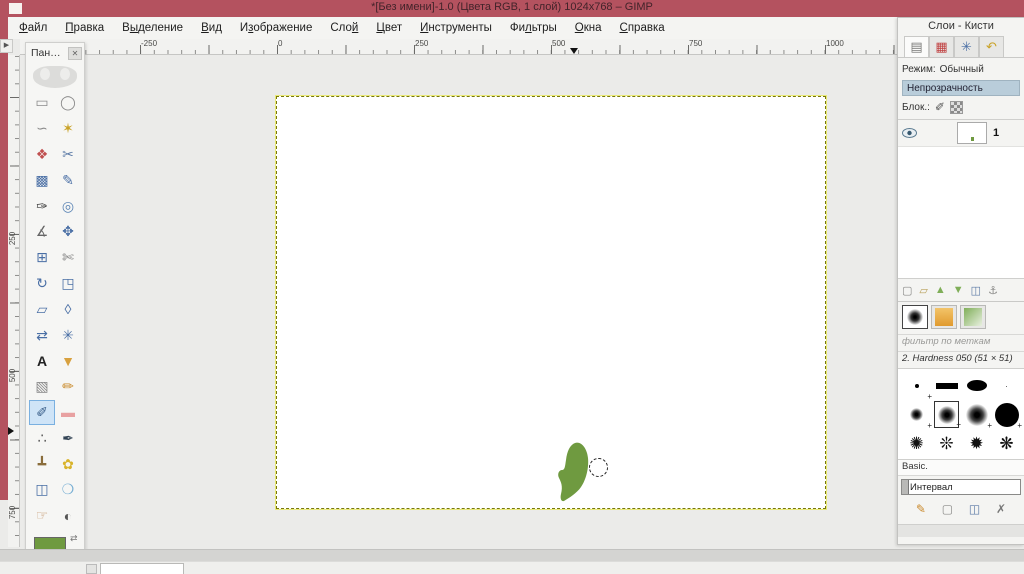  Describe the element at coordinates (68, 413) in the screenshot. I see `eraser-tool: ▬` at that location.